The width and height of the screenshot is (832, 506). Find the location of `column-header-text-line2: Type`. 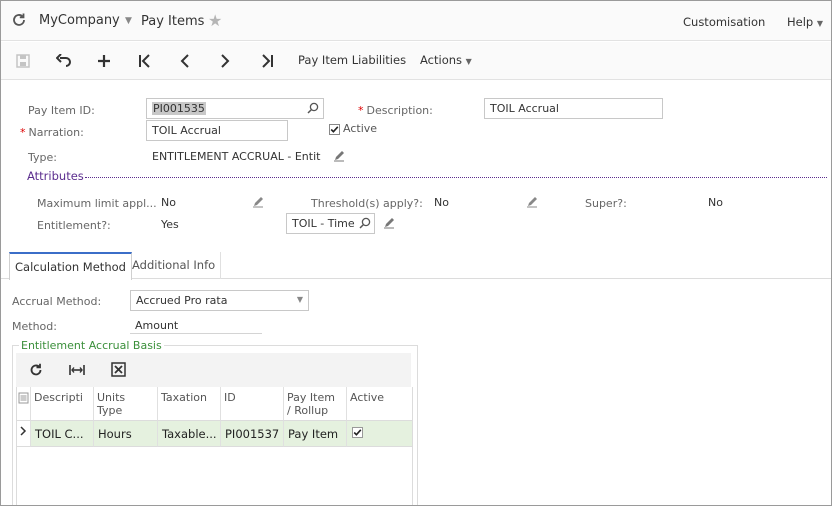

column-header-text-line2: Type is located at coordinates (110, 410).